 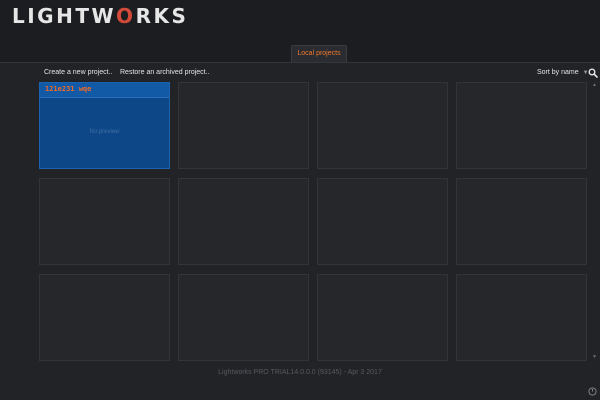 What do you see at coordinates (68, 89) in the screenshot?
I see `project-title: 121e231 wqe` at bounding box center [68, 89].